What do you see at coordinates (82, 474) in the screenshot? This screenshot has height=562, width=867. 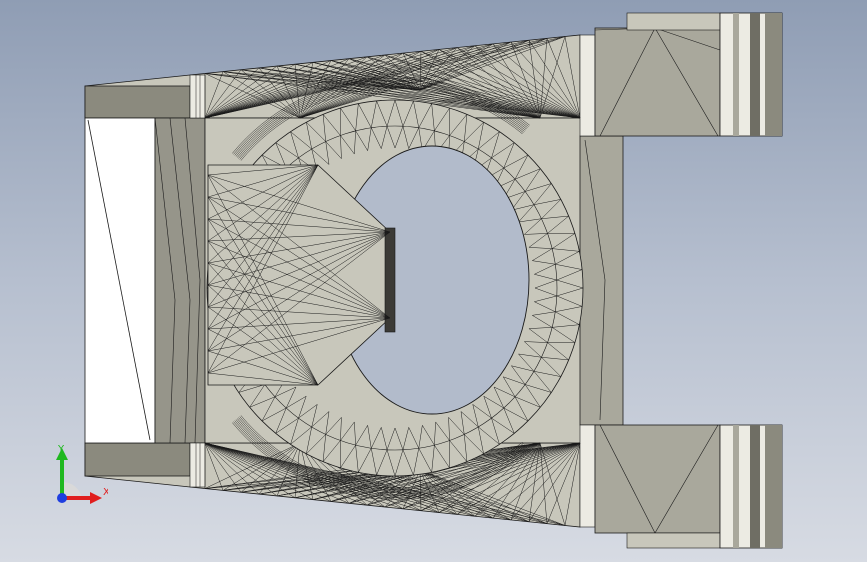 I see `axis-triad: Y X` at bounding box center [82, 474].